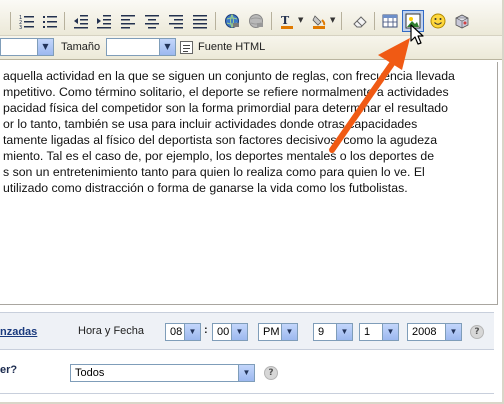  What do you see at coordinates (176, 332) in the screenshot?
I see `hour-value: 08` at bounding box center [176, 332].